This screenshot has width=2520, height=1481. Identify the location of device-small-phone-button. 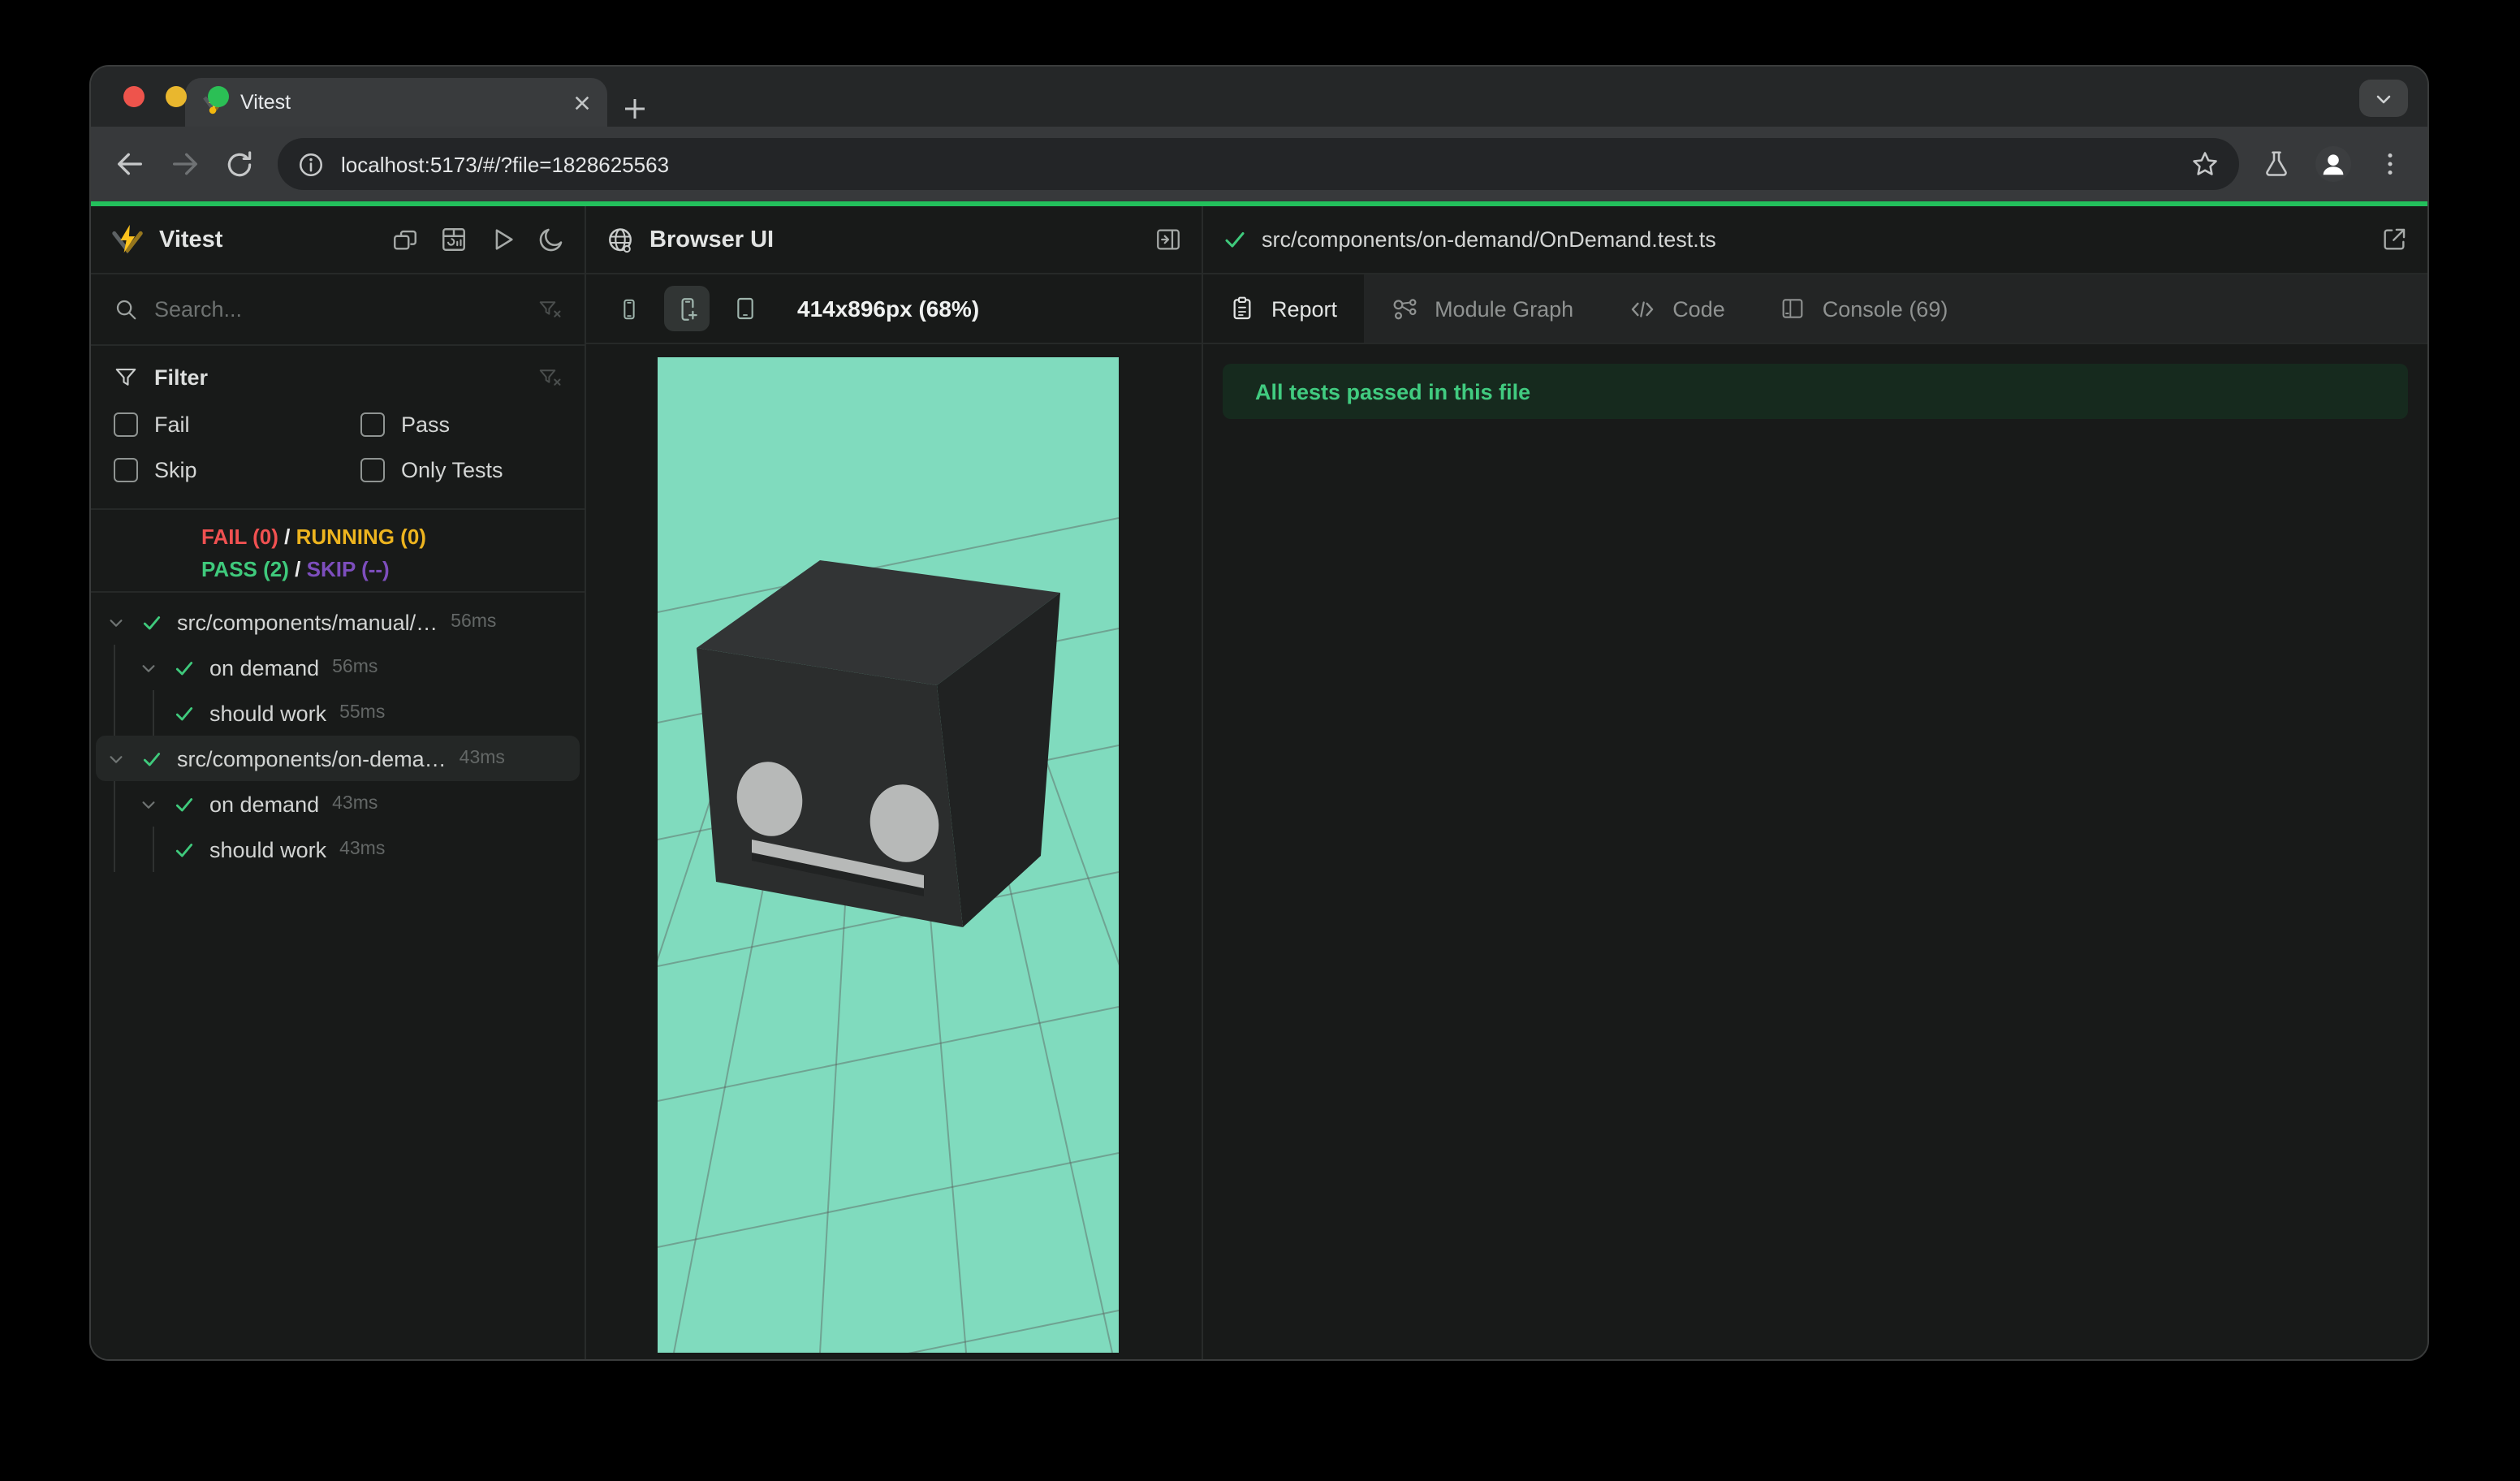
(628, 308).